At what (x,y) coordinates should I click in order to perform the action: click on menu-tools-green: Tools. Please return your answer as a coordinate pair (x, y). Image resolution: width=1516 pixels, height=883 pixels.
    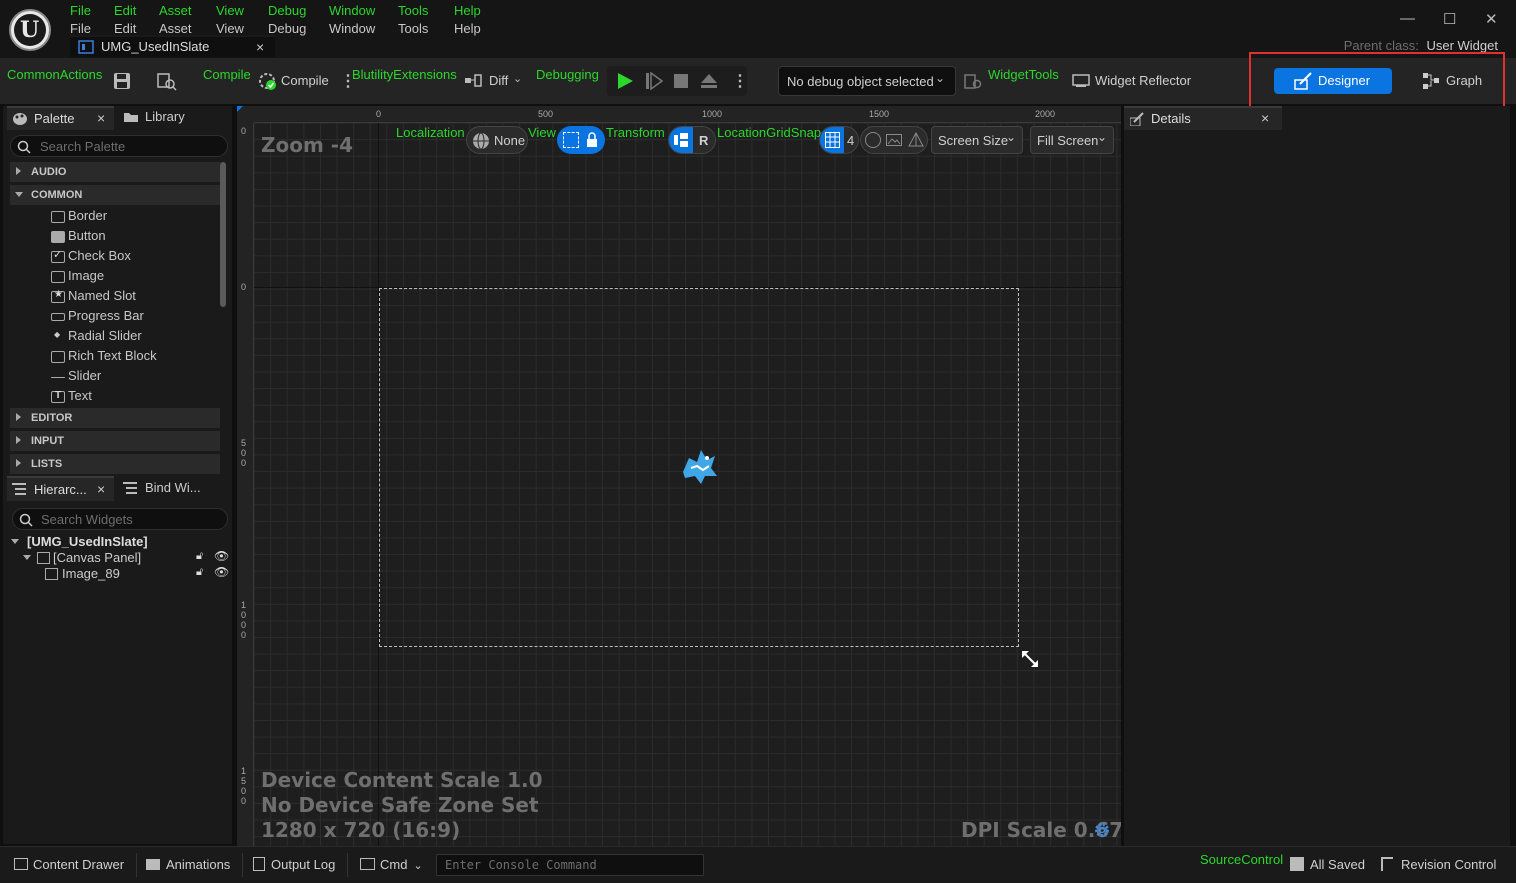
    Looking at the image, I should click on (413, 10).